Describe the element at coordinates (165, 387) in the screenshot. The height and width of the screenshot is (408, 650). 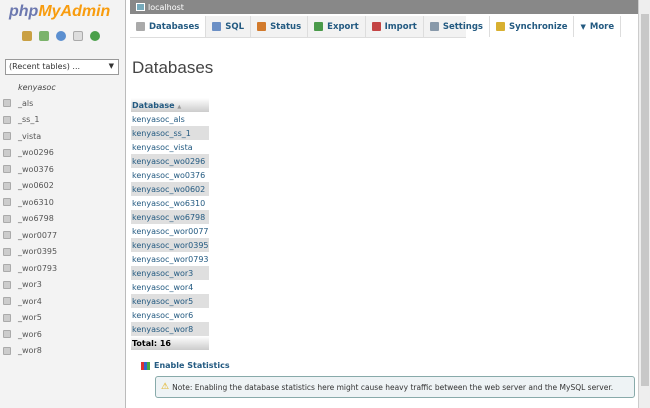
I see `warning-icon: ⚠` at that location.